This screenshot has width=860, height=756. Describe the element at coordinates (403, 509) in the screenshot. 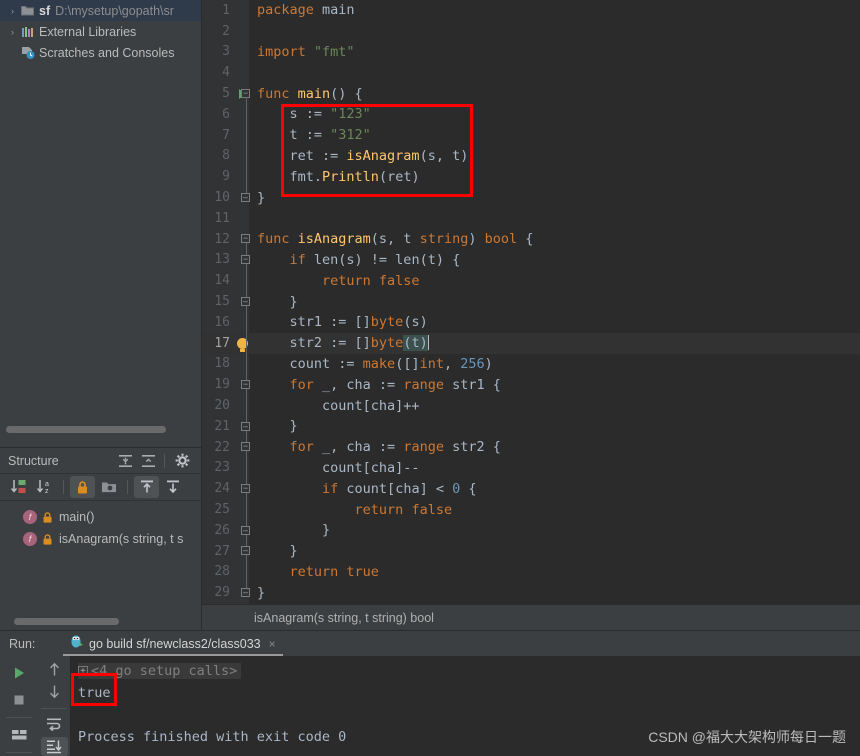

I see `code-text-25: return false` at that location.